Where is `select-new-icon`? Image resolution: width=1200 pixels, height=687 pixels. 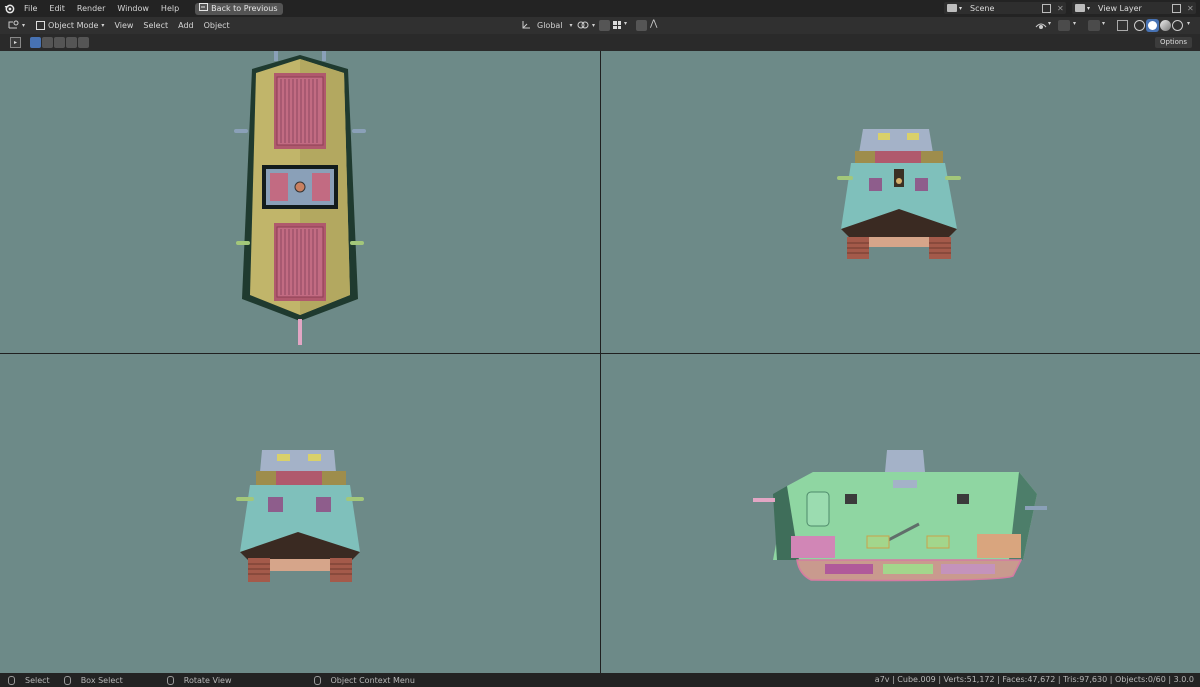 select-new-icon is located at coordinates (35, 42).